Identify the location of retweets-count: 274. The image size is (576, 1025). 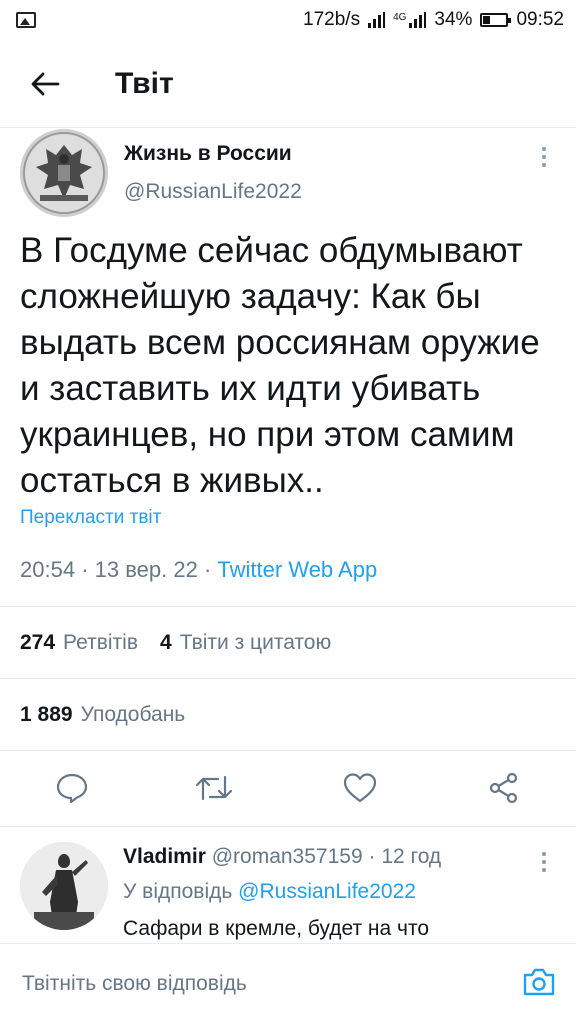
(38, 642).